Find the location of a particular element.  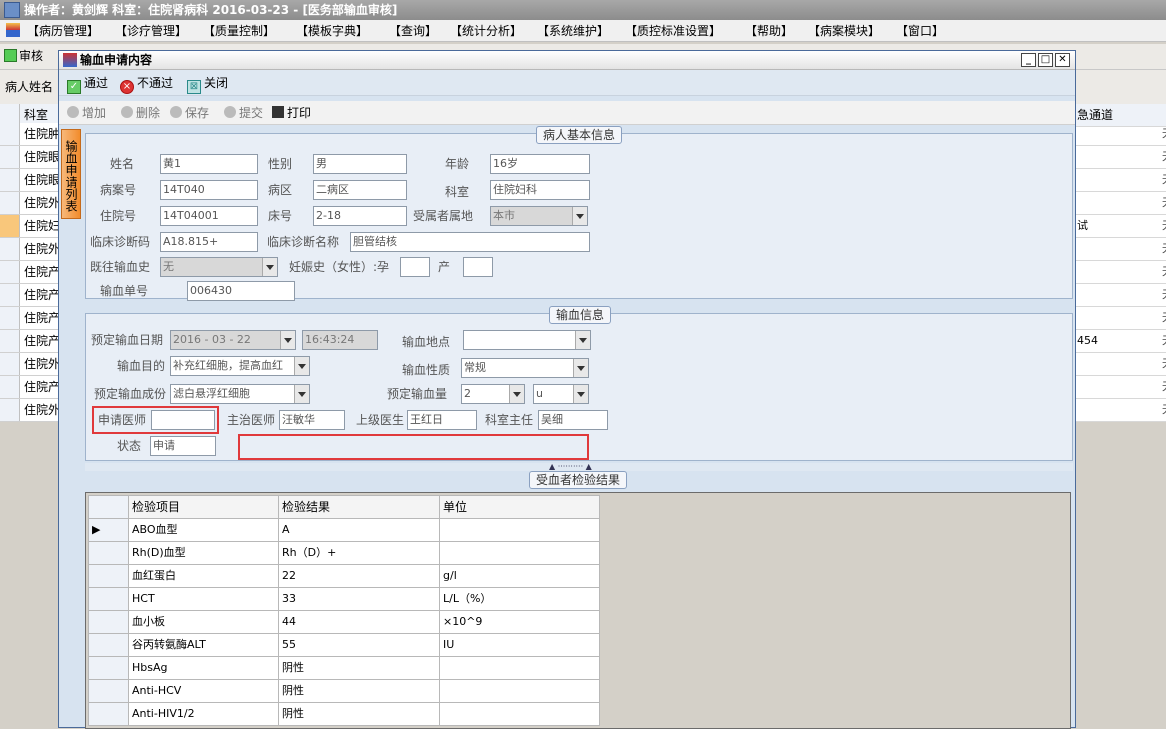

save-button: 保存 is located at coordinates (189, 113).